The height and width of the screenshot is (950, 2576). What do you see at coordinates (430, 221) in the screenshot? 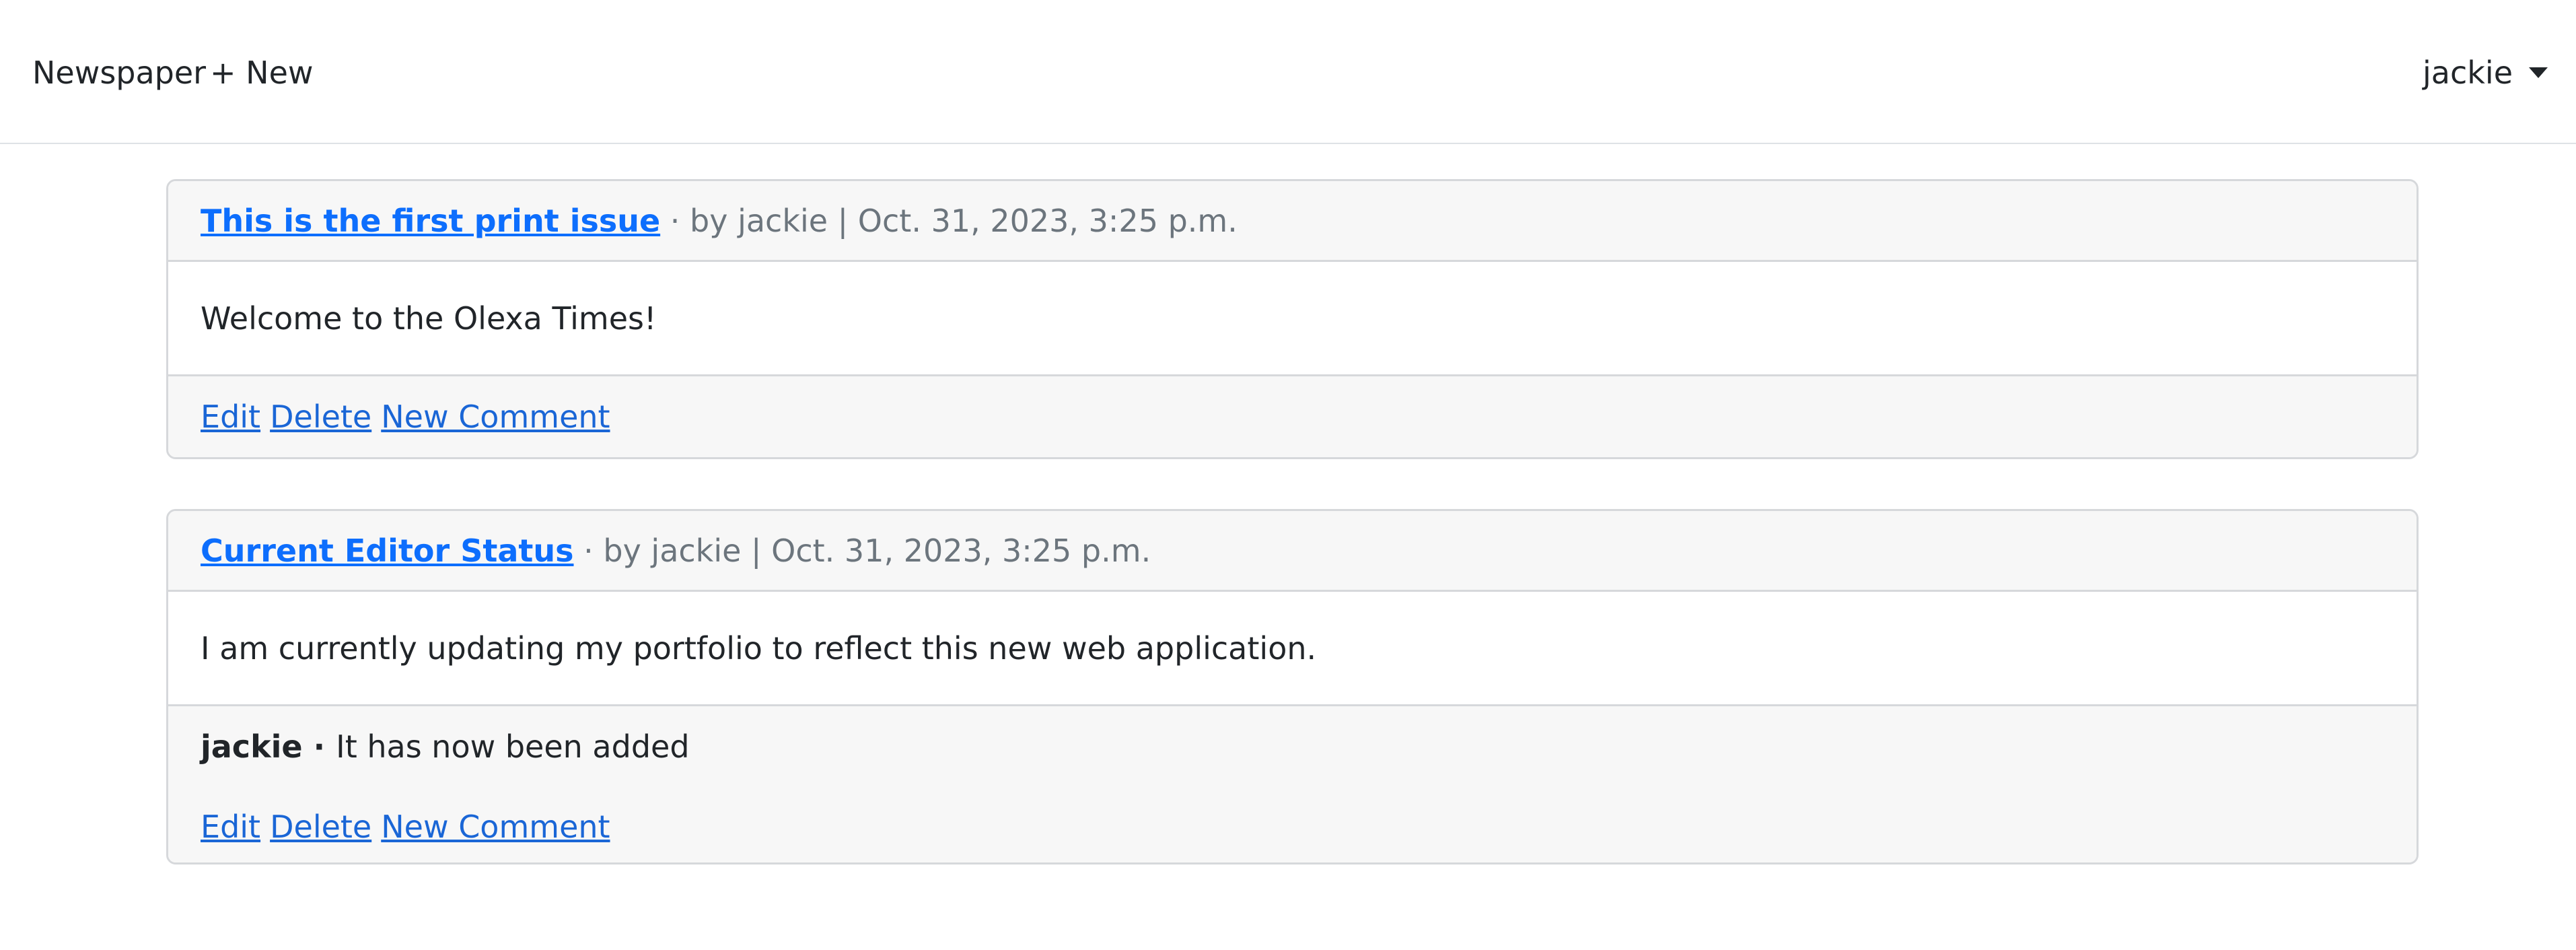
I see `post-title-link: This is the first print issue` at bounding box center [430, 221].